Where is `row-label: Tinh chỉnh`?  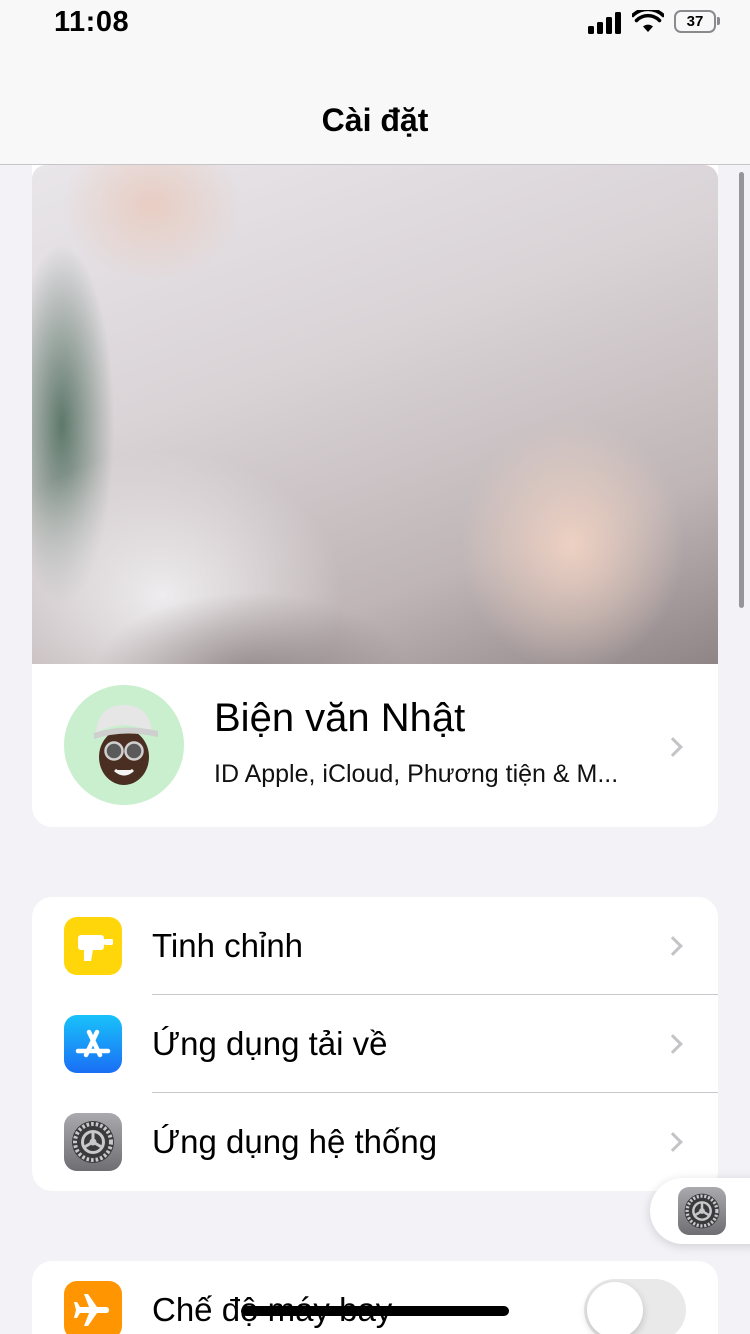 row-label: Tinh chỉnh is located at coordinates (228, 945).